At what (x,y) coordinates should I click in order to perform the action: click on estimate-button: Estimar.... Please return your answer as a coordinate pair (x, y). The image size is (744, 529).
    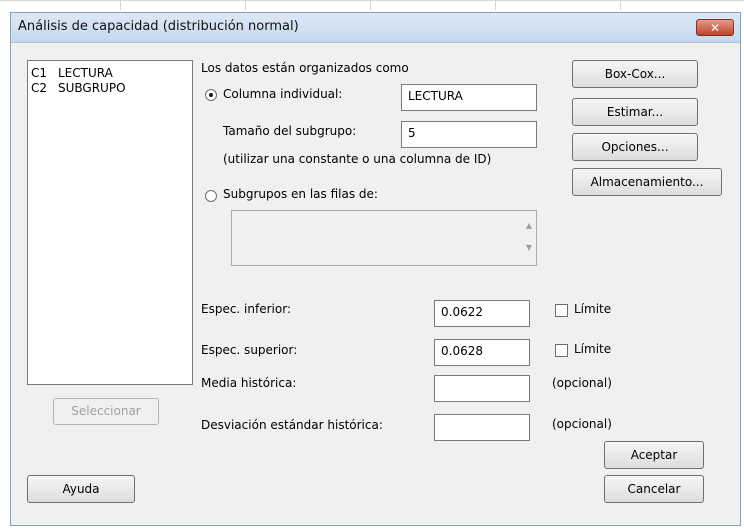
    Looking at the image, I should click on (635, 112).